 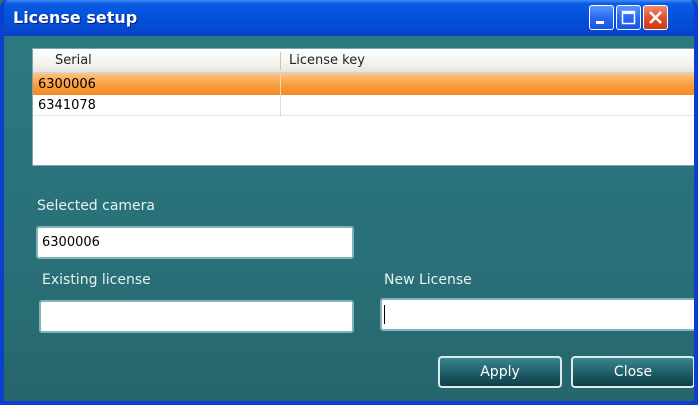 What do you see at coordinates (601, 17) in the screenshot?
I see `minimize-button` at bounding box center [601, 17].